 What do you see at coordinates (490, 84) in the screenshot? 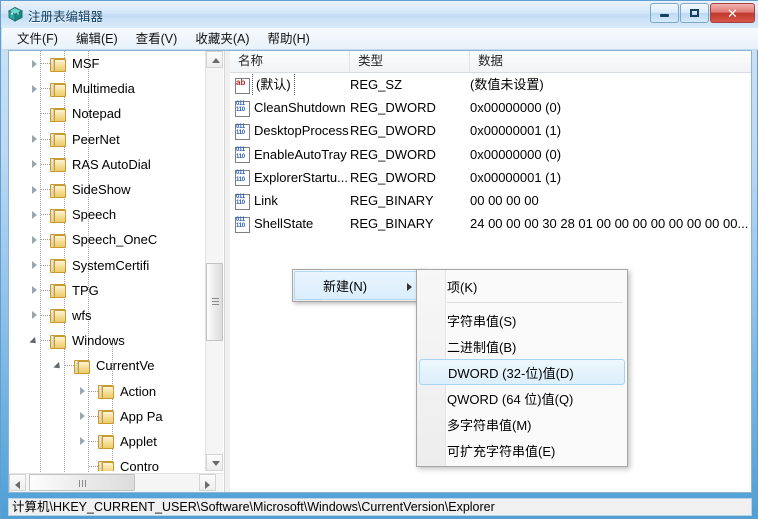
I see `table-row: ab (默认) REG_SZ (数值未设置)` at bounding box center [490, 84].